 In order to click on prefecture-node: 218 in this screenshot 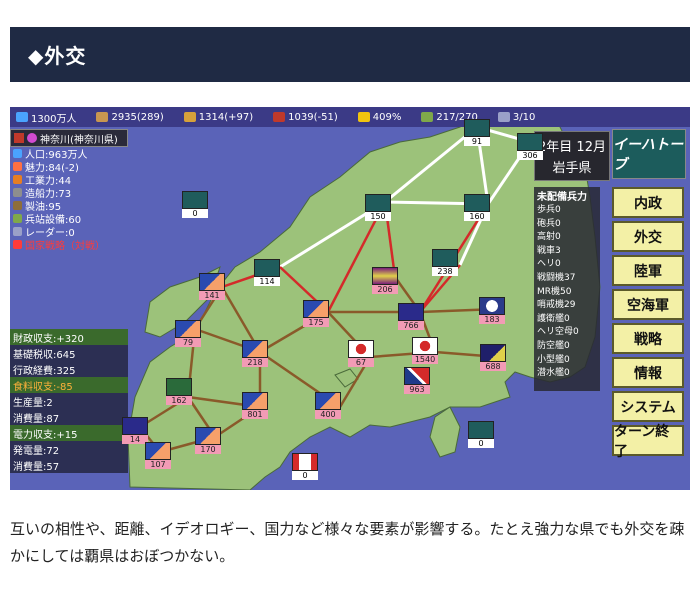, I will do `click(255, 353)`.